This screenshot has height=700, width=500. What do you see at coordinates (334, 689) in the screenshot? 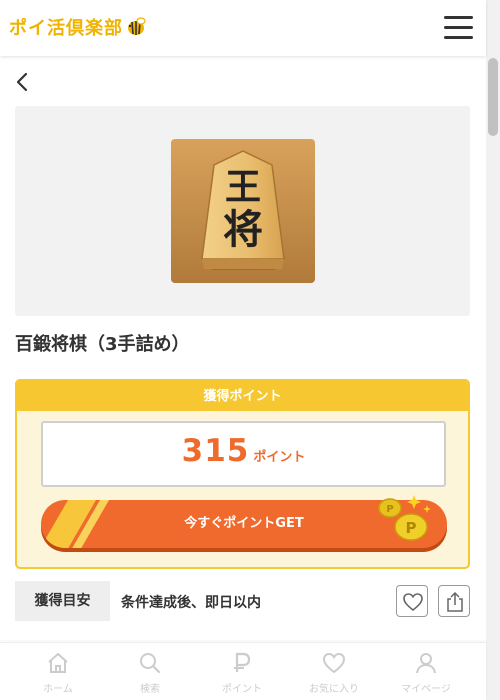
I see `nav-label: お気に入り` at bounding box center [334, 689].